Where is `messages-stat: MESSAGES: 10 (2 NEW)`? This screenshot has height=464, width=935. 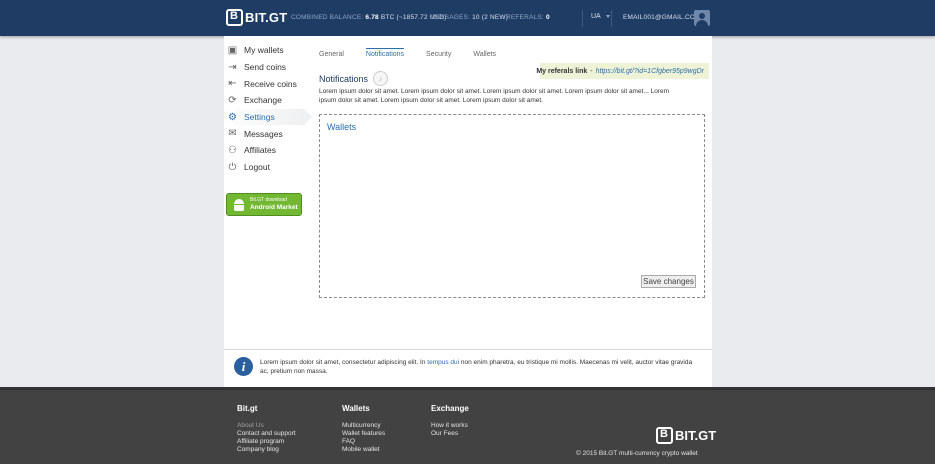 messages-stat: MESSAGES: 10 (2 NEW) is located at coordinates (469, 17).